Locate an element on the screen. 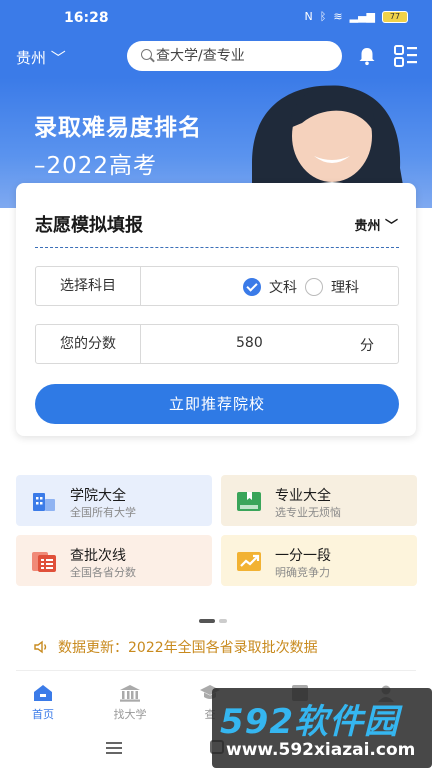 This screenshot has width=432, height=768. home-icon is located at coordinates (43, 693).